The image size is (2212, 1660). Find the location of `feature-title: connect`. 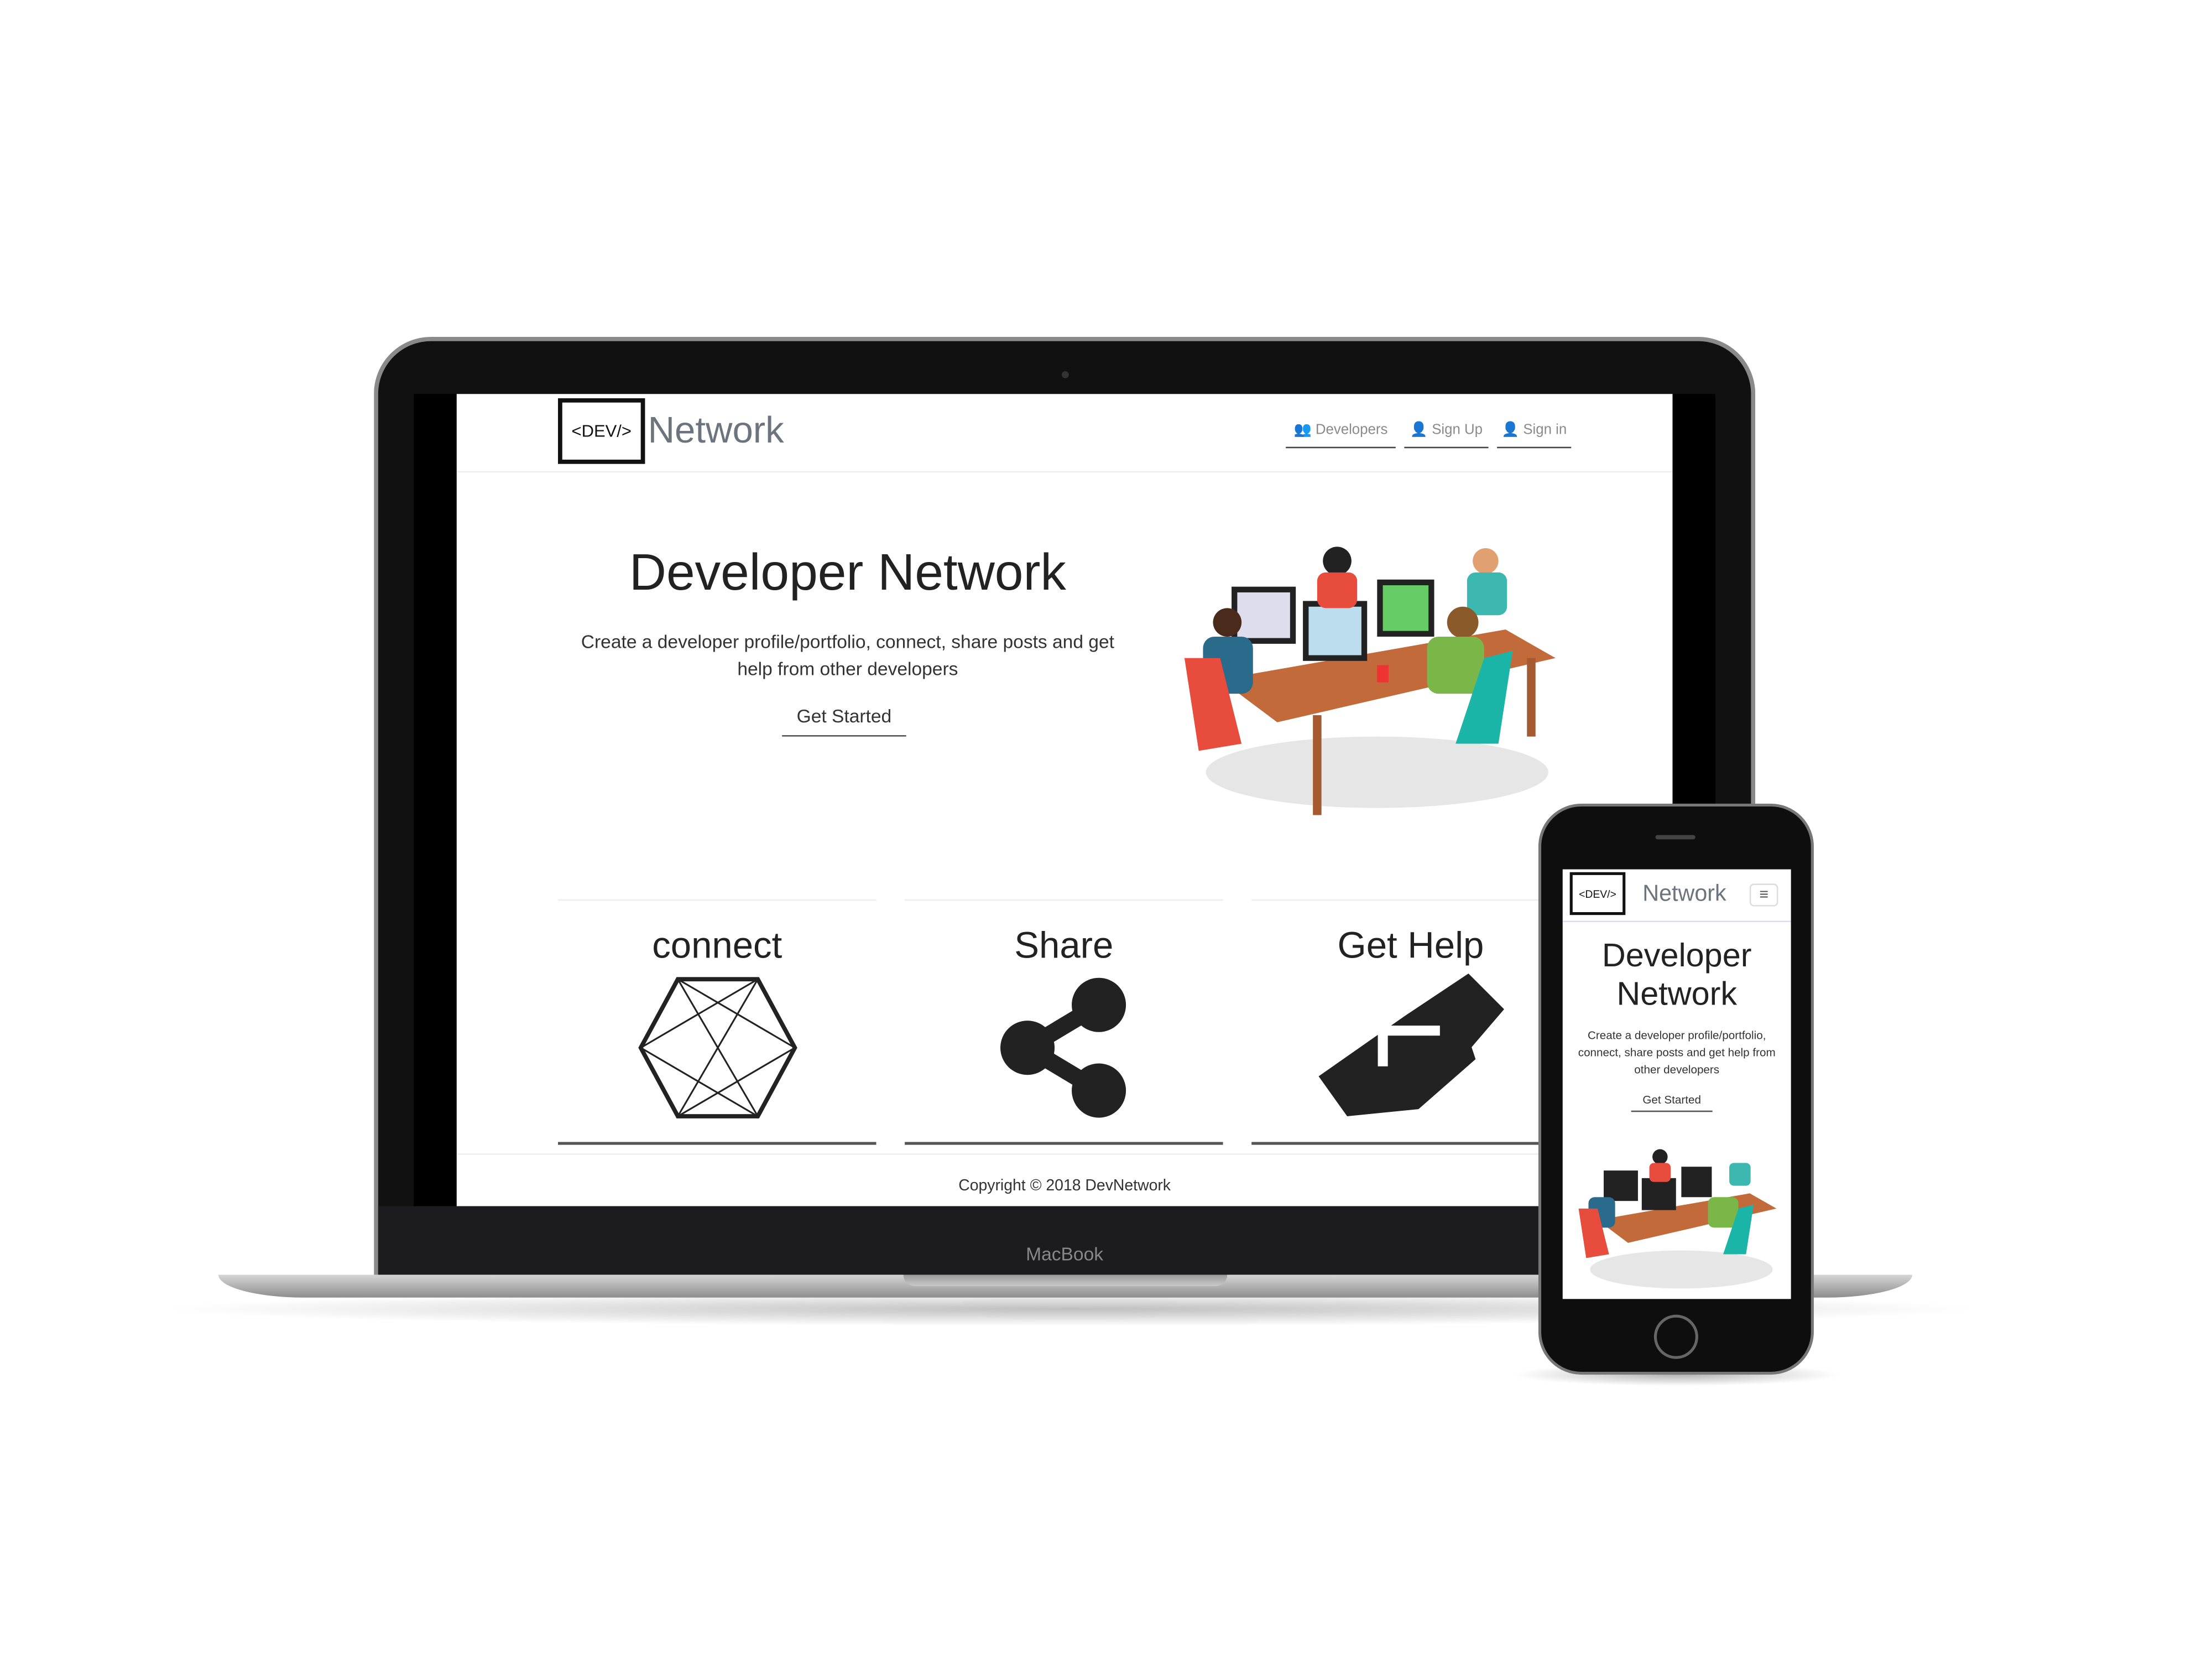

feature-title: connect is located at coordinates (717, 945).